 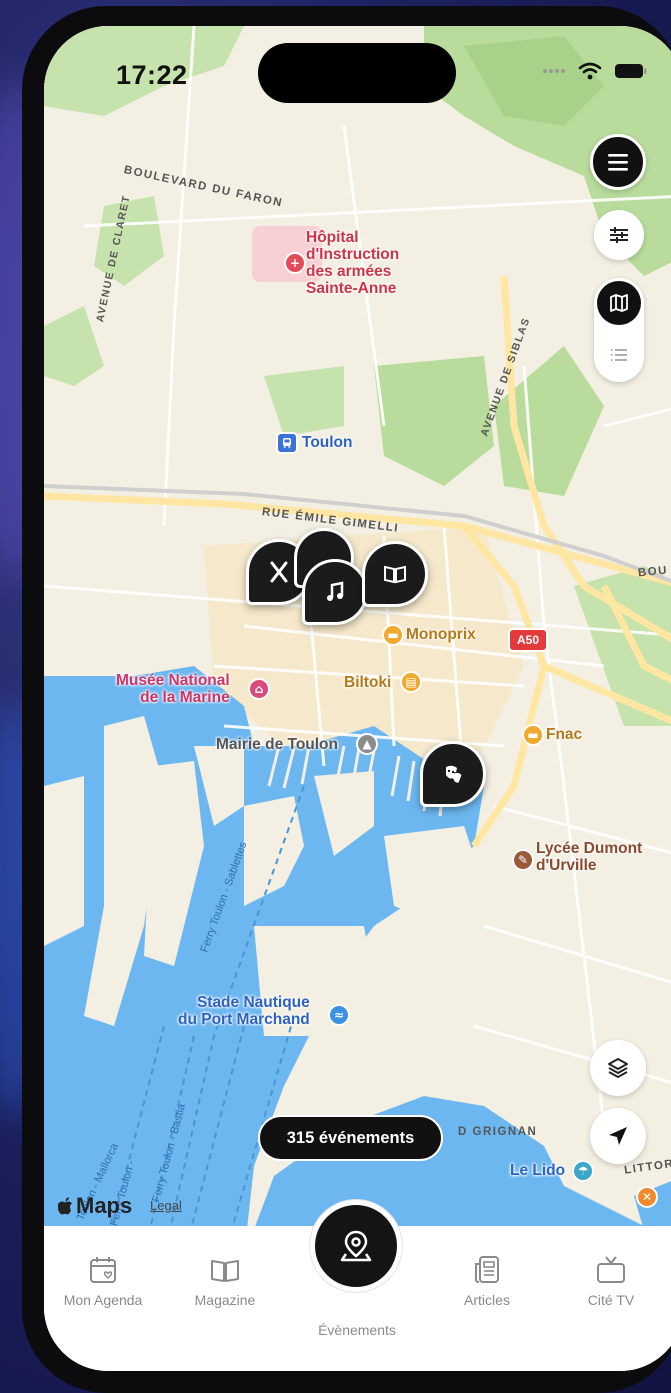 I want to click on tab-articles: Articles, so click(x=487, y=1281).